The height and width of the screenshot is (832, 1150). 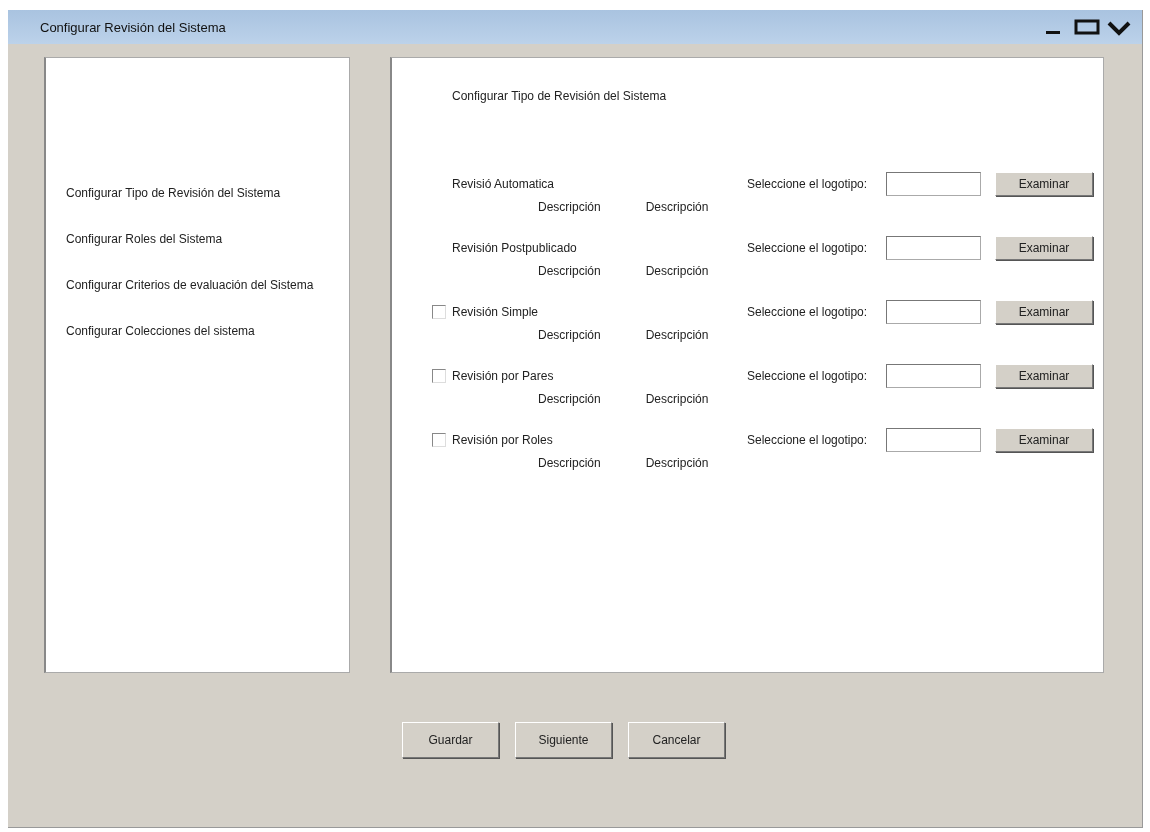 What do you see at coordinates (503, 440) in the screenshot?
I see `review-type-label: Revisión por Roles` at bounding box center [503, 440].